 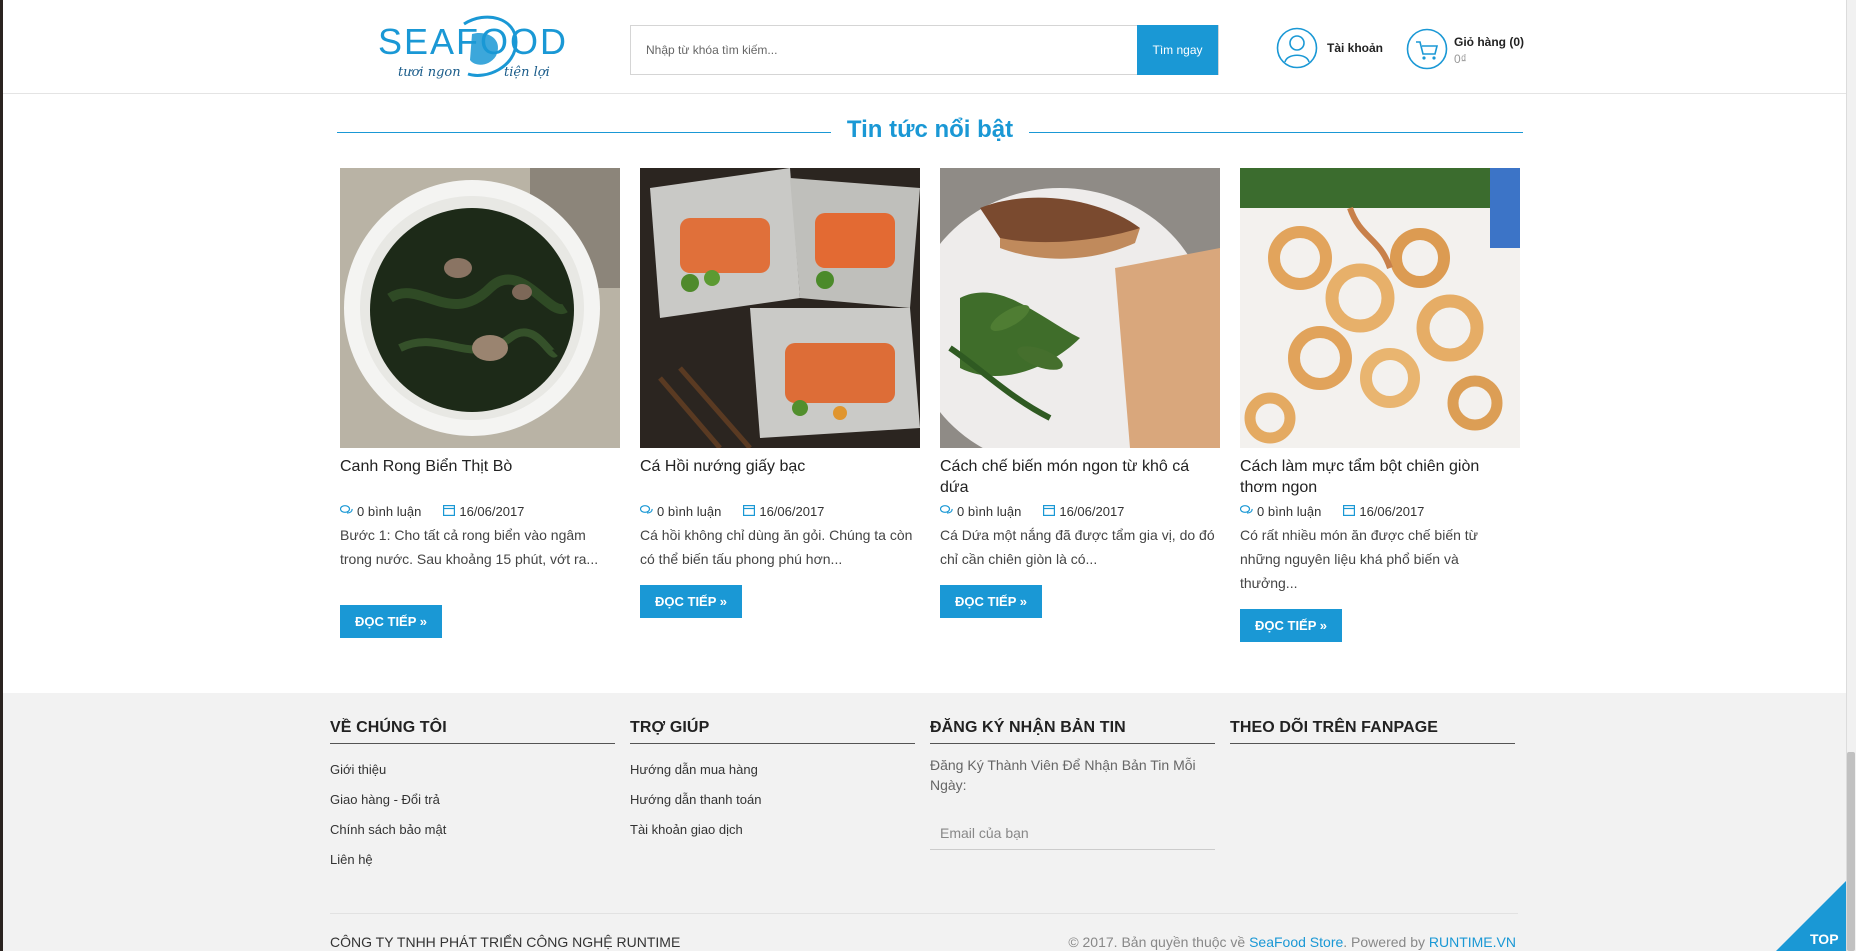 I want to click on cart-link: Giỏ hàng (0) 0₫, so click(x=1465, y=49).